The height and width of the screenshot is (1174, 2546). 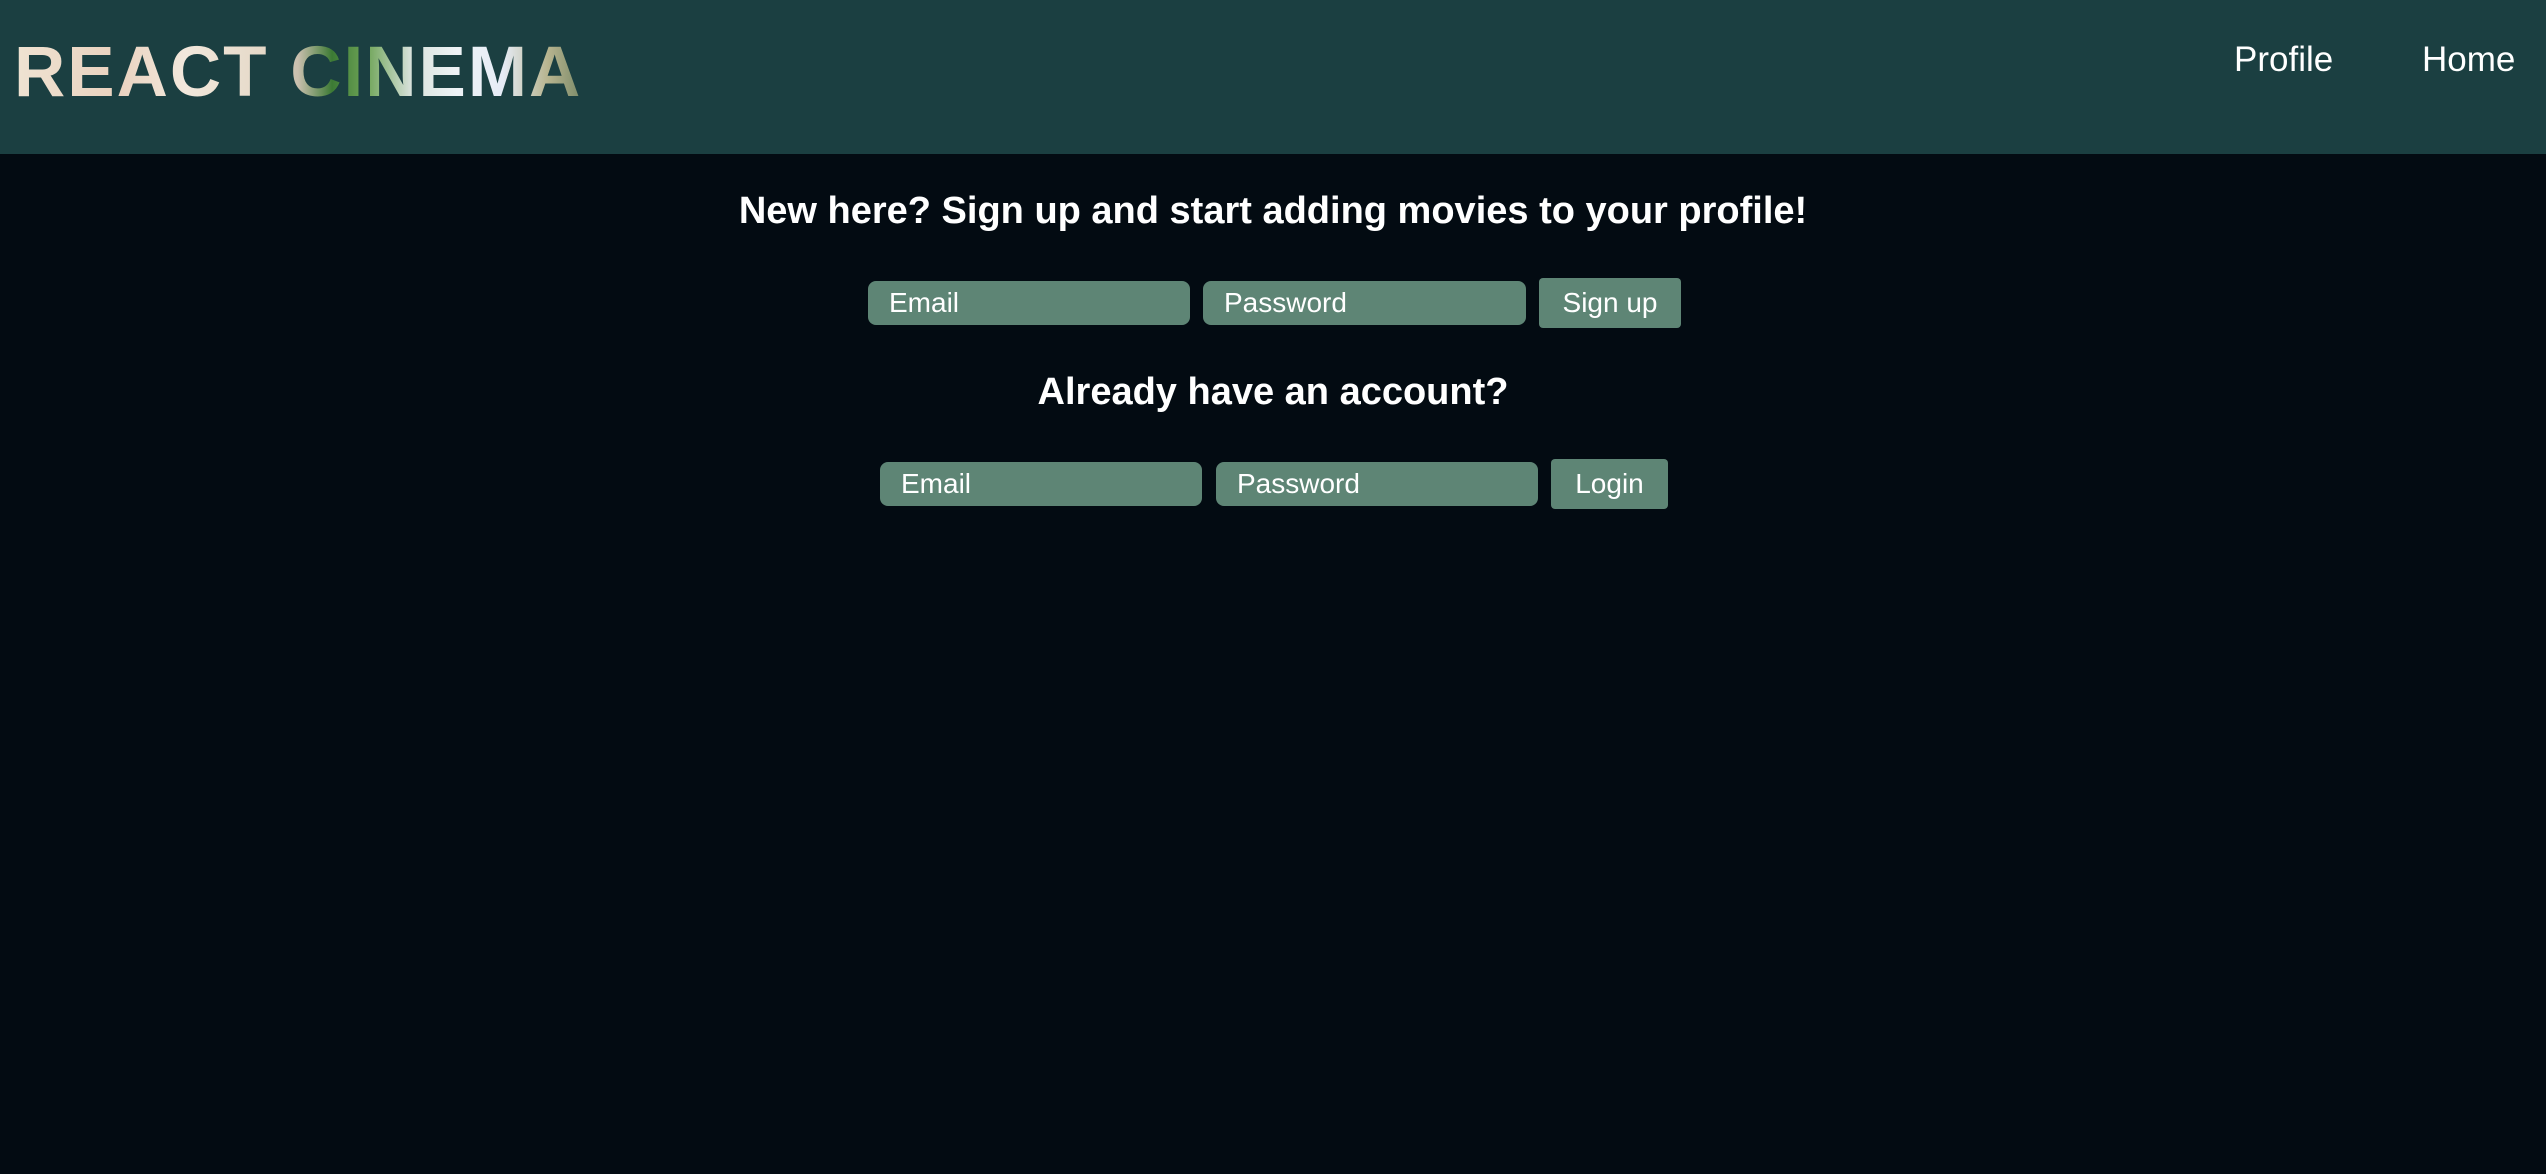 What do you see at coordinates (2283, 60) in the screenshot?
I see `nav-link-profile: Profile` at bounding box center [2283, 60].